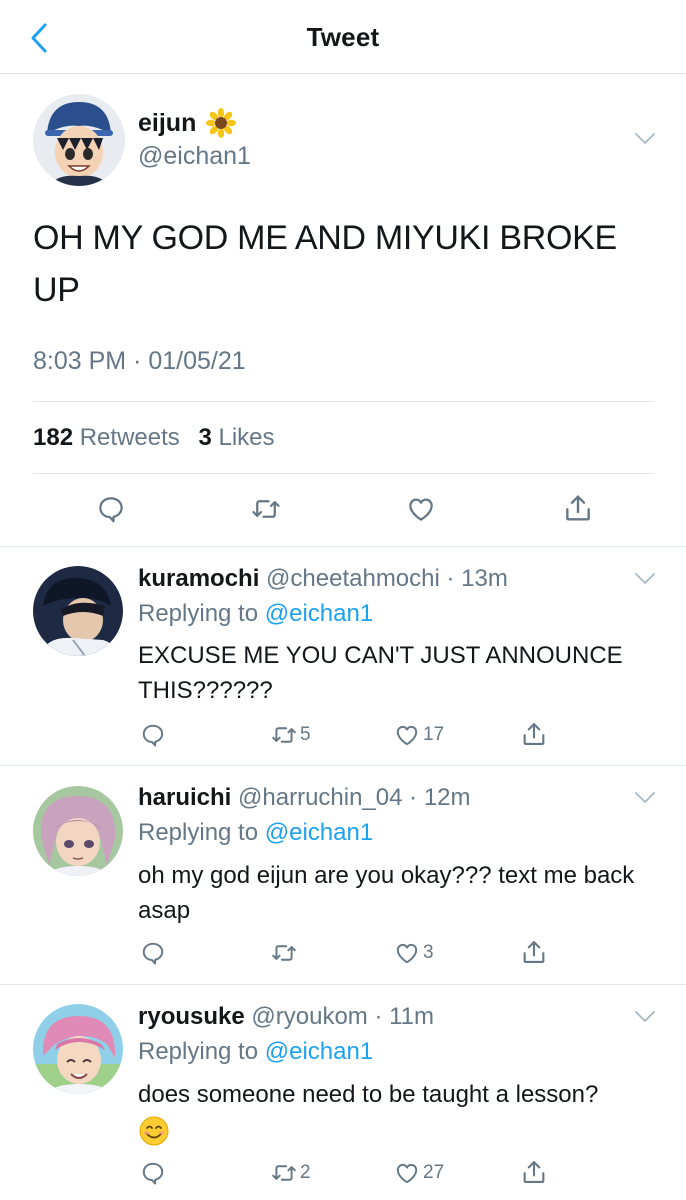 The height and width of the screenshot is (1200, 686). I want to click on retweet-count: 5, so click(305, 734).